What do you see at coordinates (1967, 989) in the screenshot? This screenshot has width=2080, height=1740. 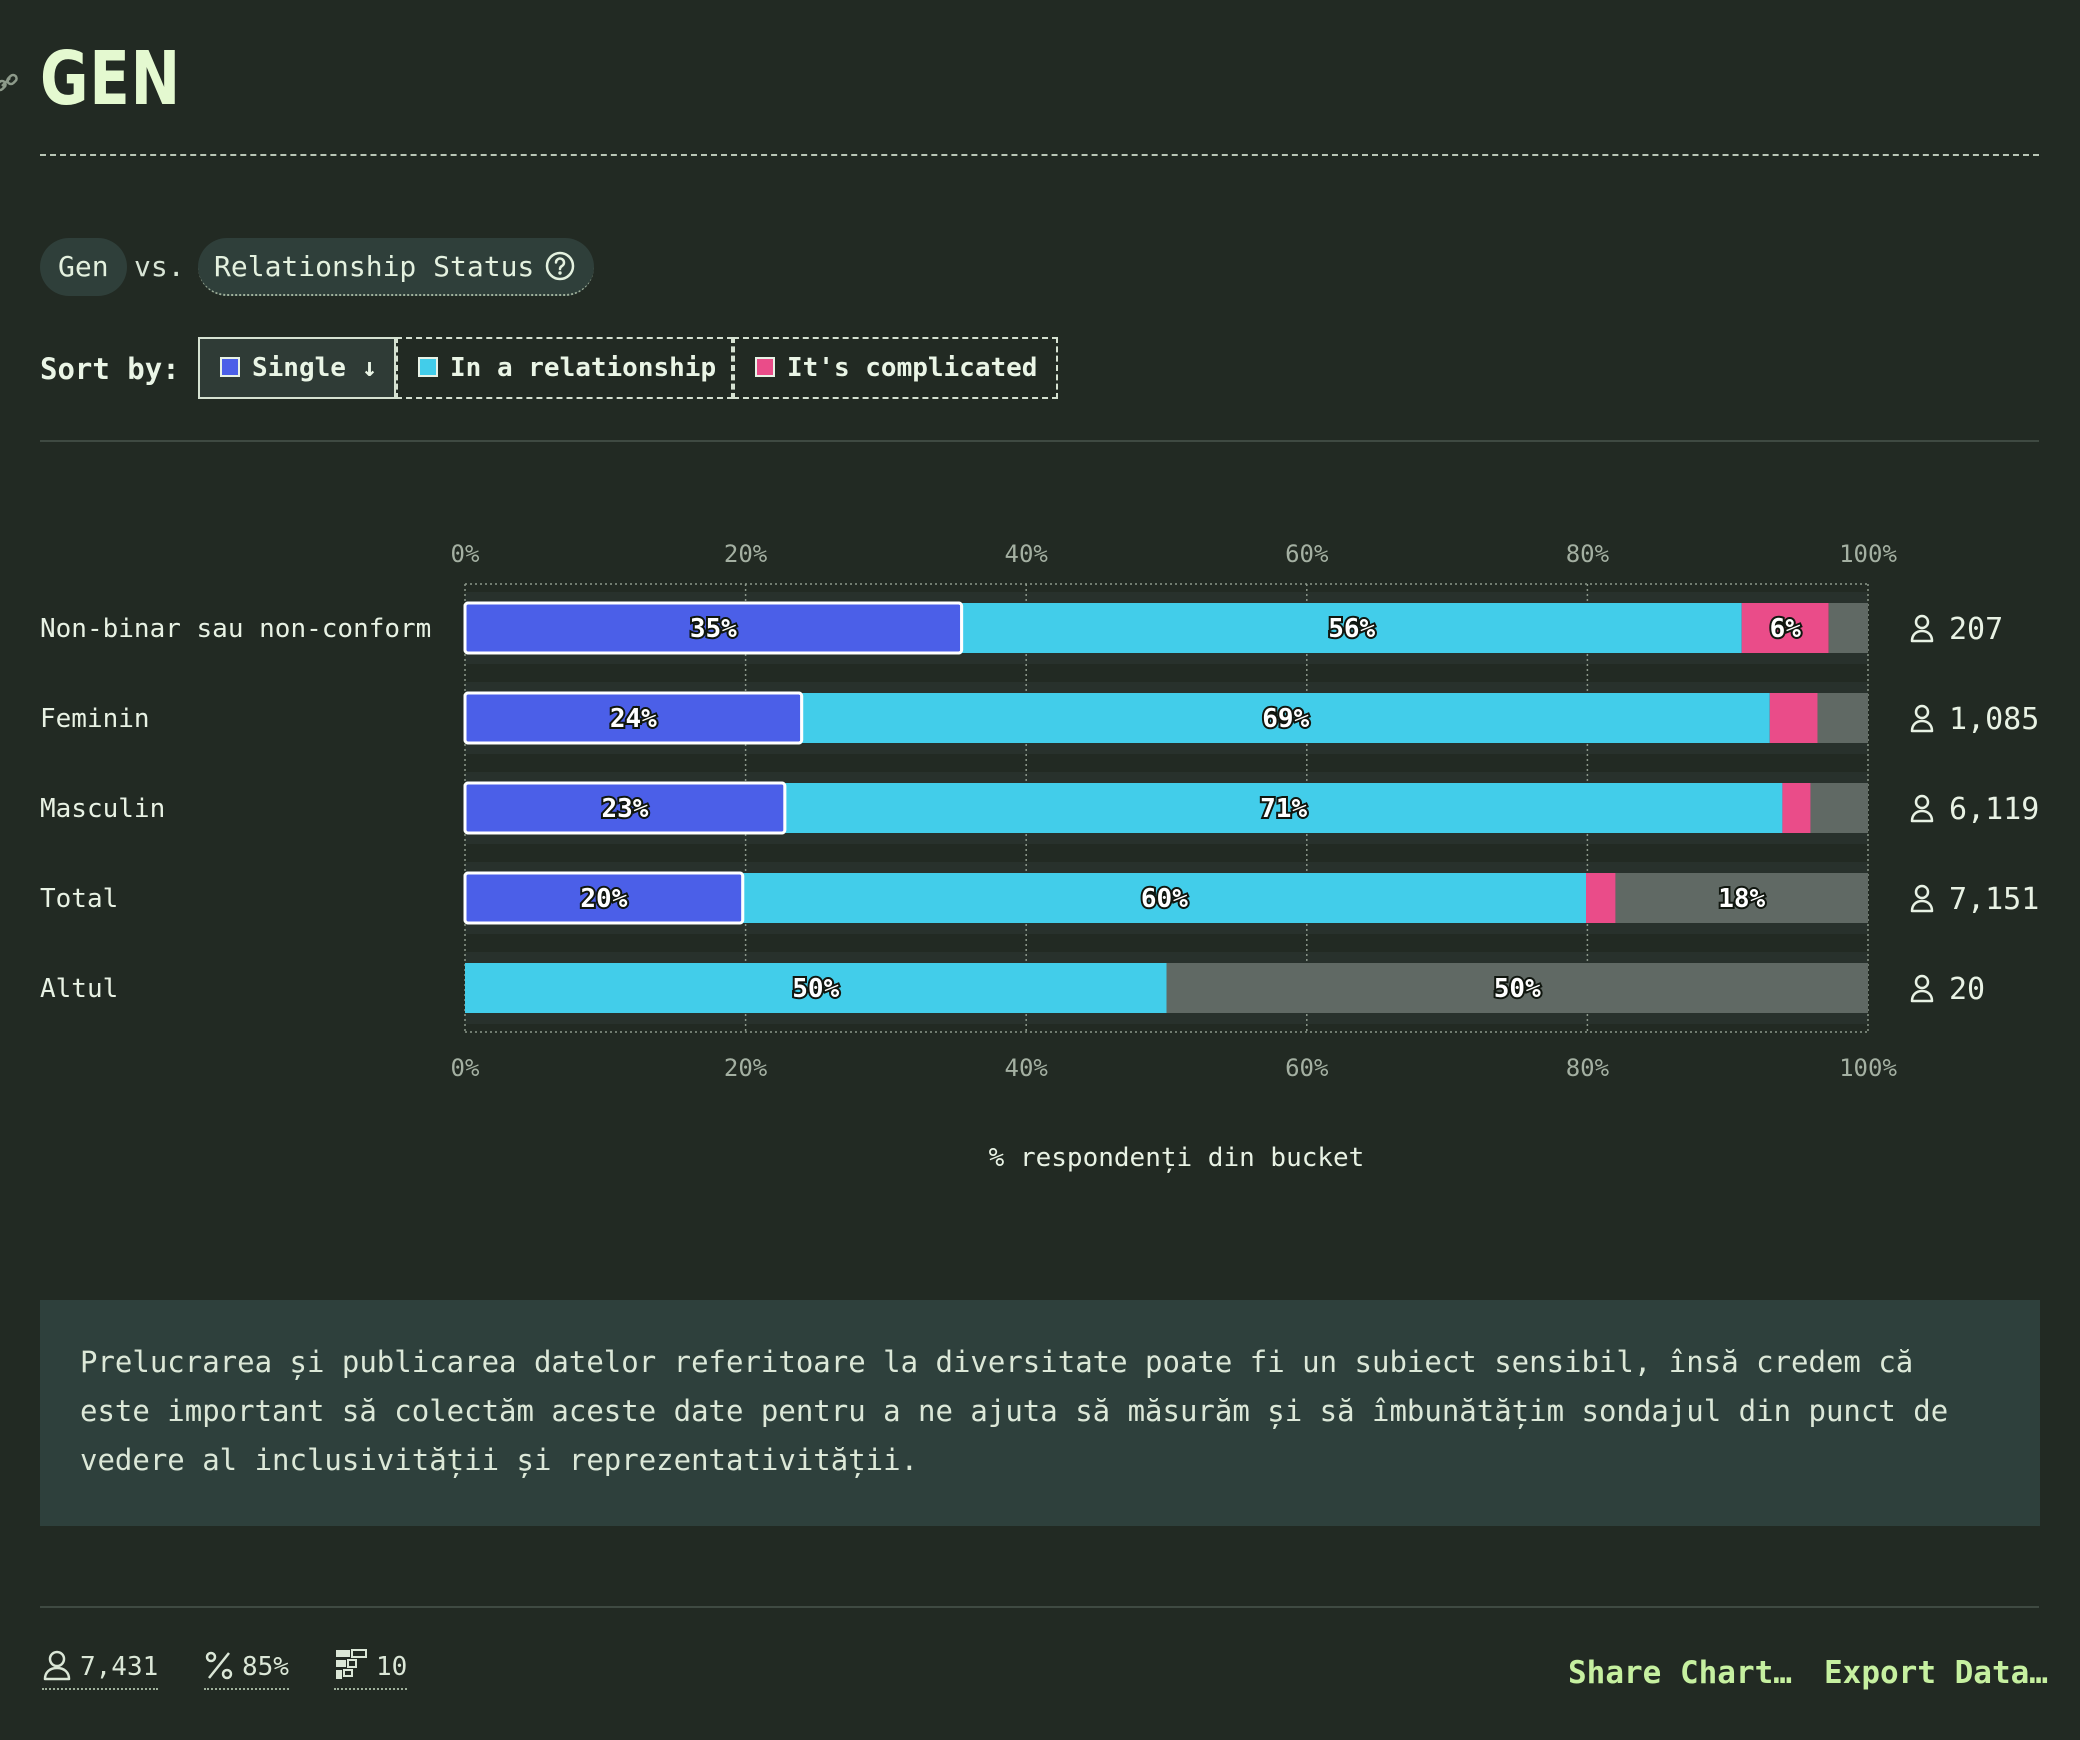 I see `respondent-count: 20` at bounding box center [1967, 989].